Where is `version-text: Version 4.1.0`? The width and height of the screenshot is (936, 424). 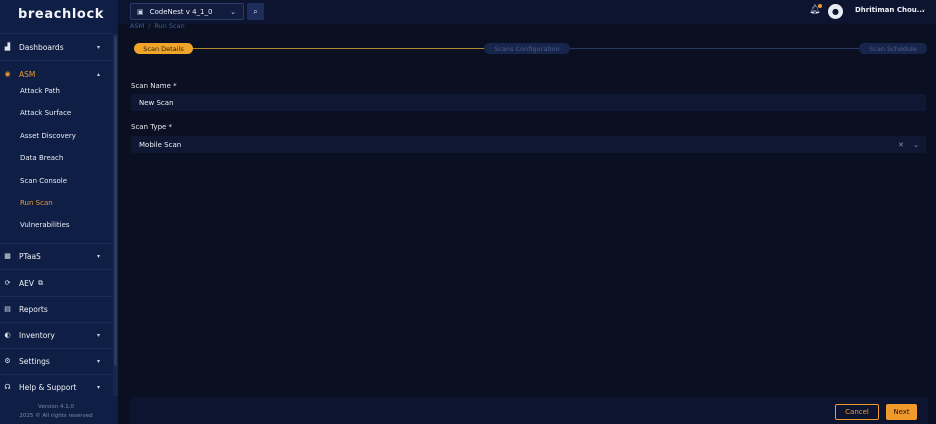 version-text: Version 4.1.0 is located at coordinates (56, 407).